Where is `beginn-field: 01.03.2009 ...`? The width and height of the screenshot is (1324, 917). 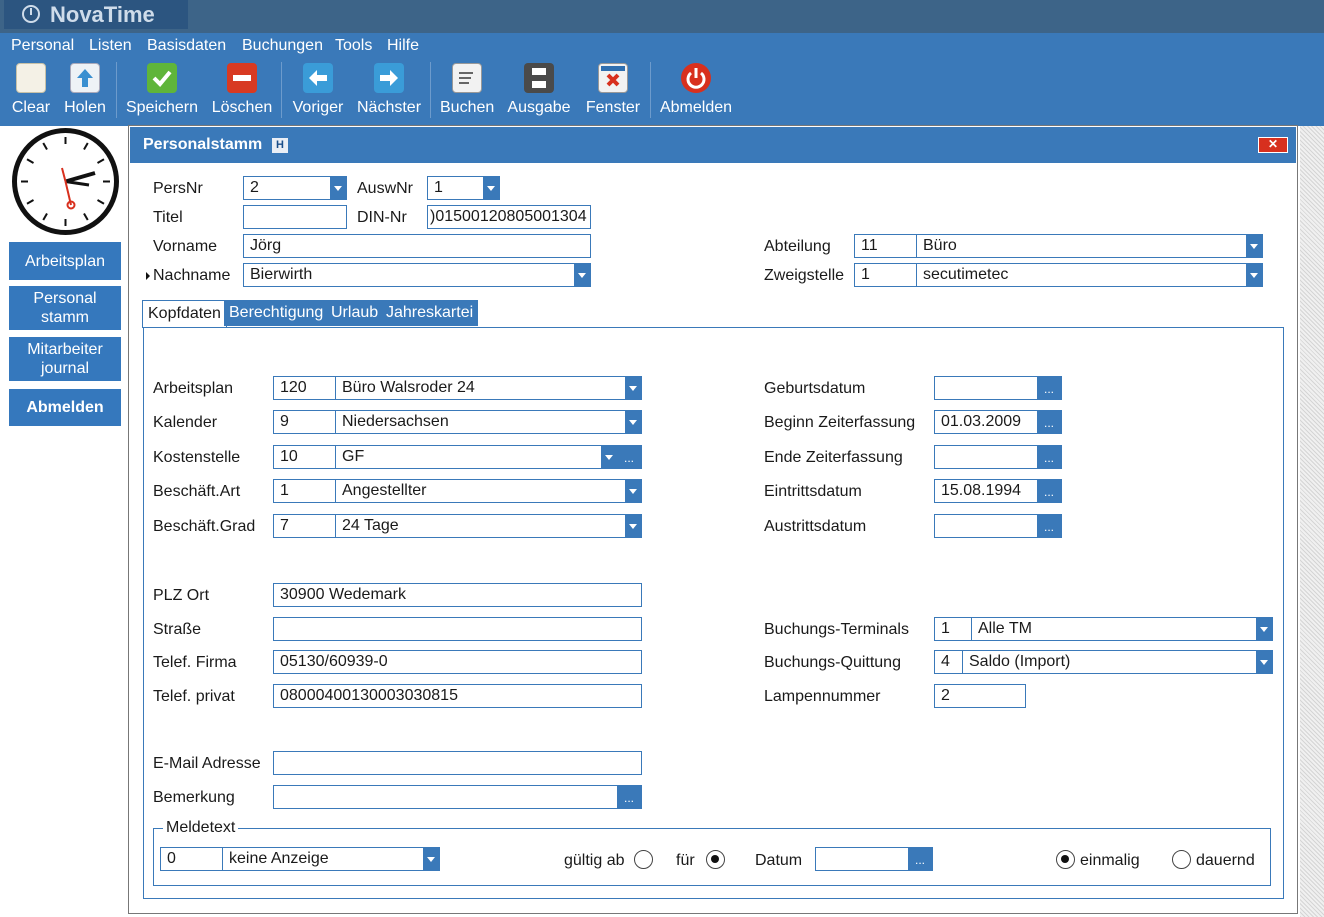
beginn-field: 01.03.2009 ... is located at coordinates (998, 422).